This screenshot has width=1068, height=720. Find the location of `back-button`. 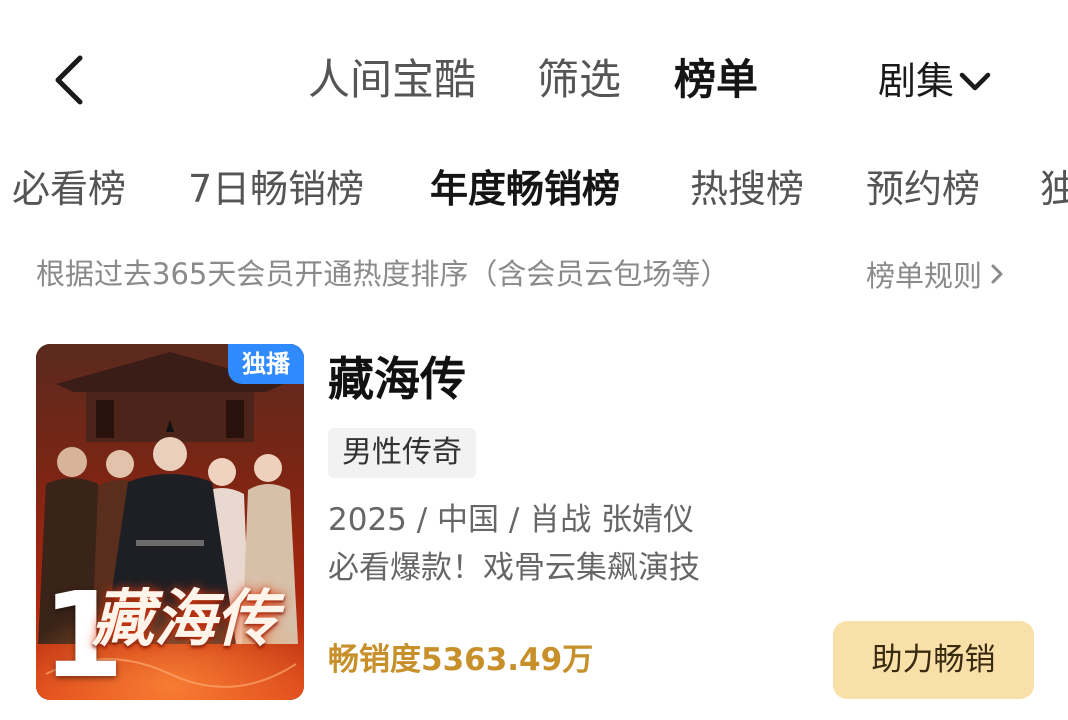

back-button is located at coordinates (70, 80).